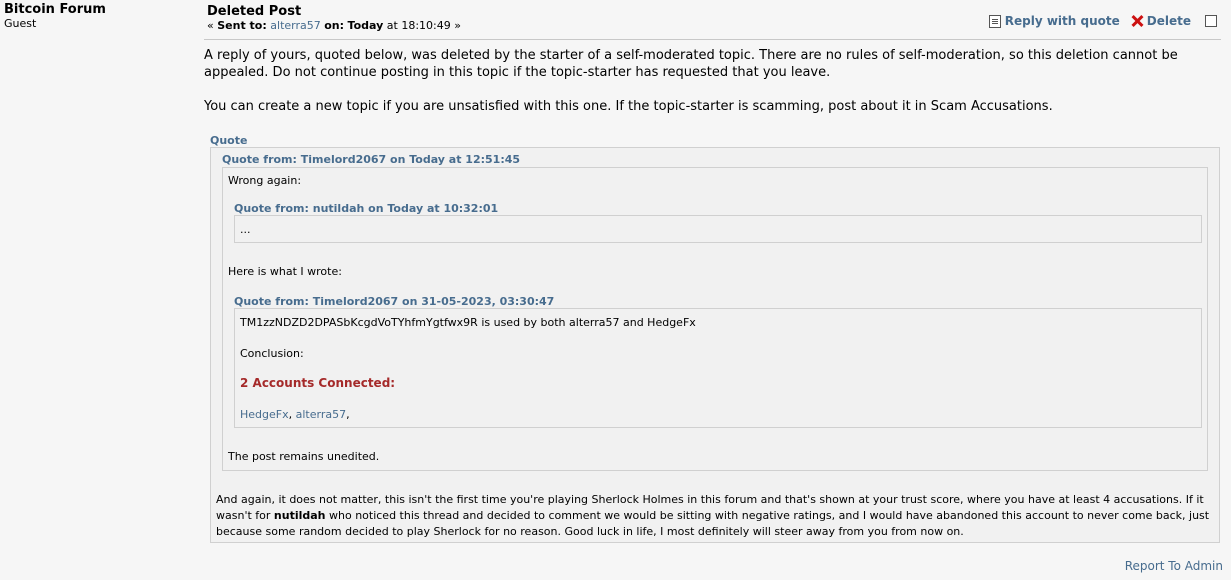 Image resolution: width=1231 pixels, height=580 pixels. I want to click on report-to-admin-link: Report To Admin, so click(1174, 566).